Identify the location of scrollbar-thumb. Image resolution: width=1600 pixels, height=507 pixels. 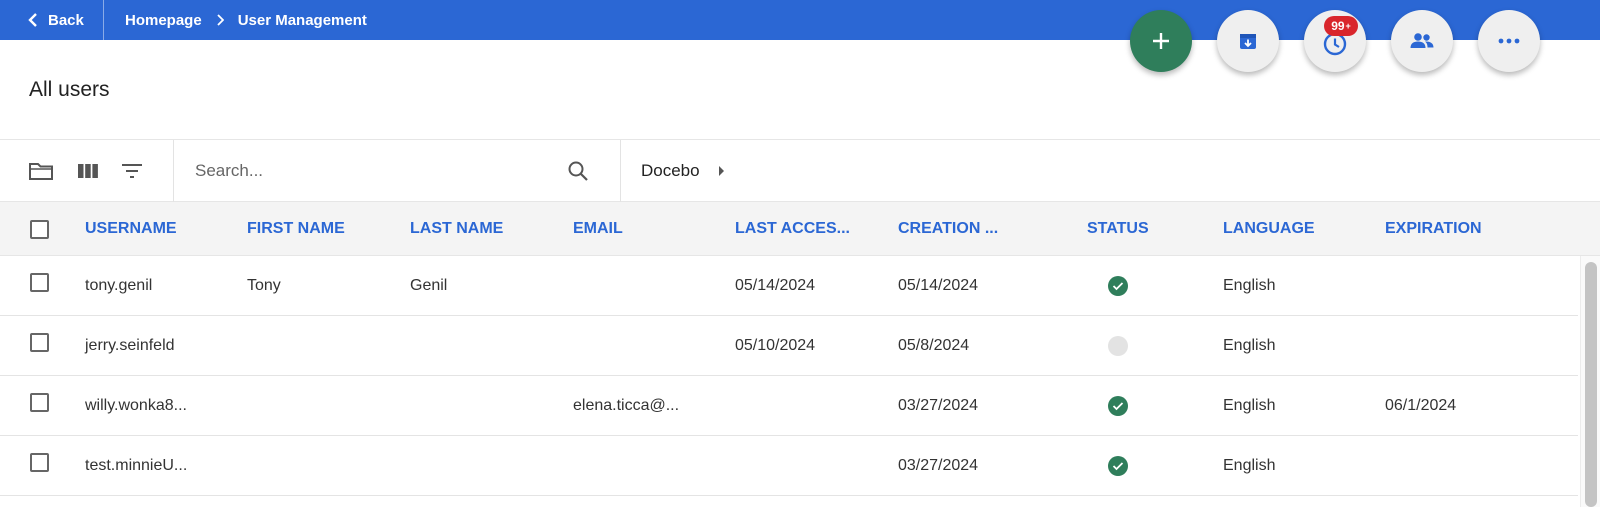
(1591, 384).